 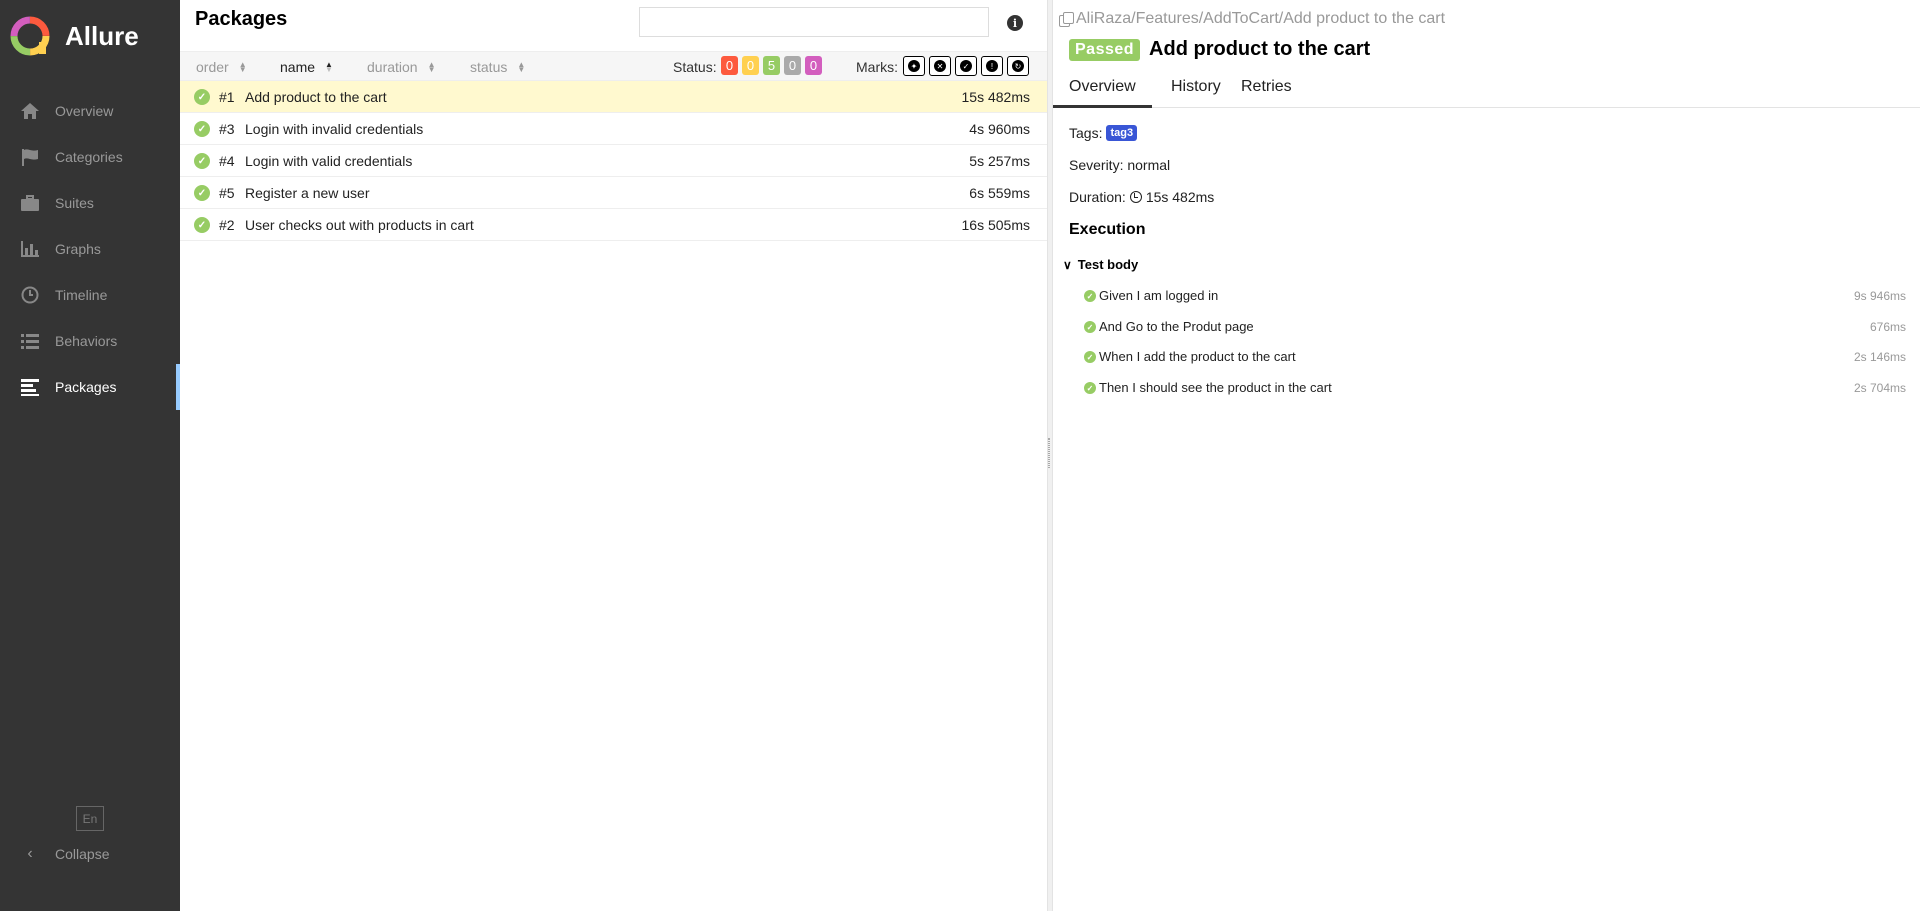 I want to click on briefcase-icon, so click(x=30, y=203).